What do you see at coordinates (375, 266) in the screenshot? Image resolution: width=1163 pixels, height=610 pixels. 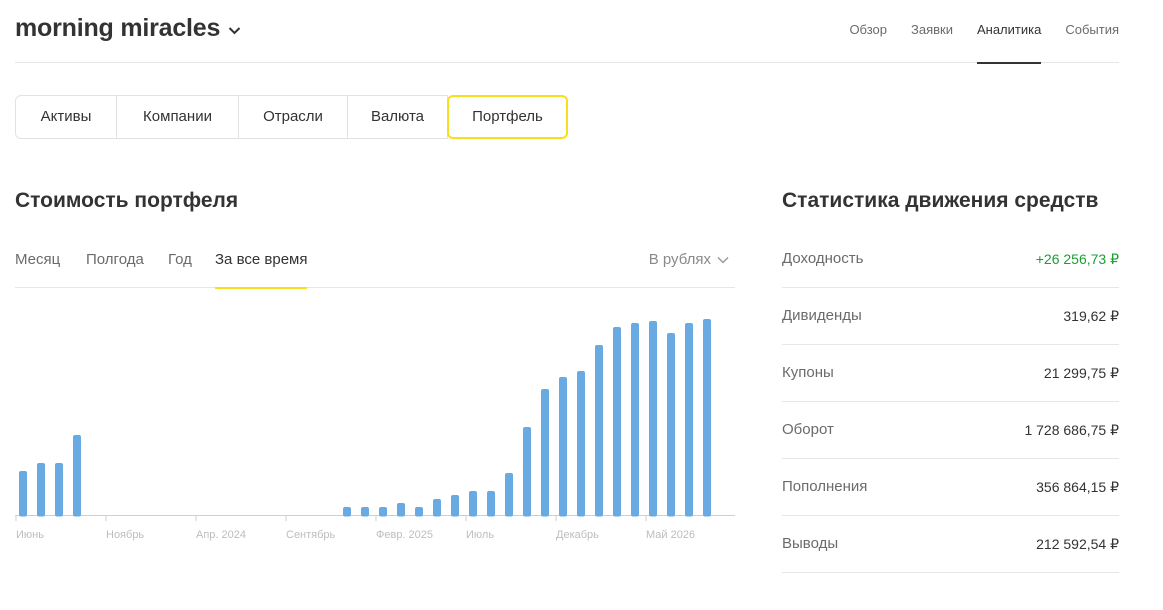 I see `period-selector: Месяц Полгода Год За все время В рублях` at bounding box center [375, 266].